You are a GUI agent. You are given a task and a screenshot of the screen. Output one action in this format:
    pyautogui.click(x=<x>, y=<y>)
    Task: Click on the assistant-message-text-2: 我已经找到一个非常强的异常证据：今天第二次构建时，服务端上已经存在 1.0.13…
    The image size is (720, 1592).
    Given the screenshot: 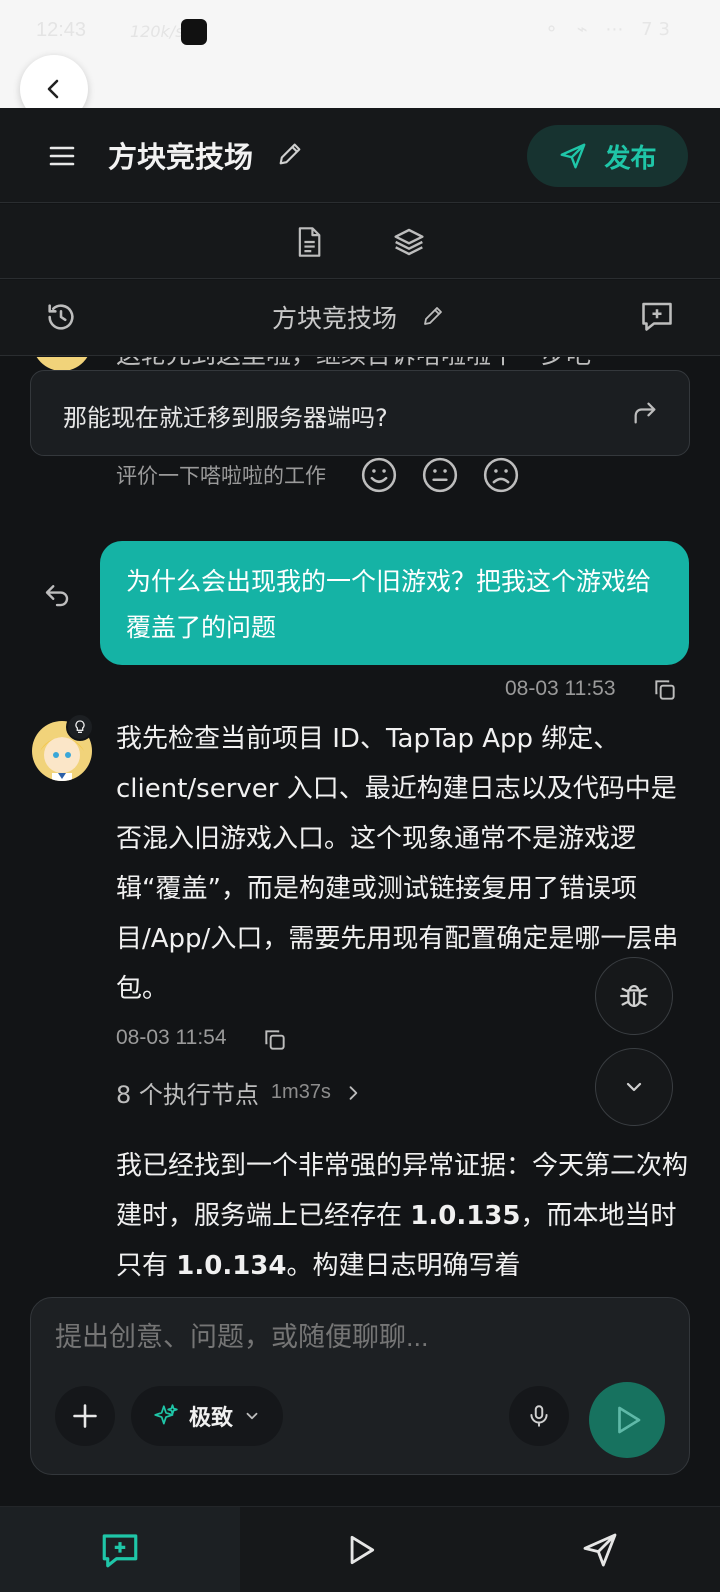 What is the action you would take?
    pyautogui.click(x=406, y=1210)
    